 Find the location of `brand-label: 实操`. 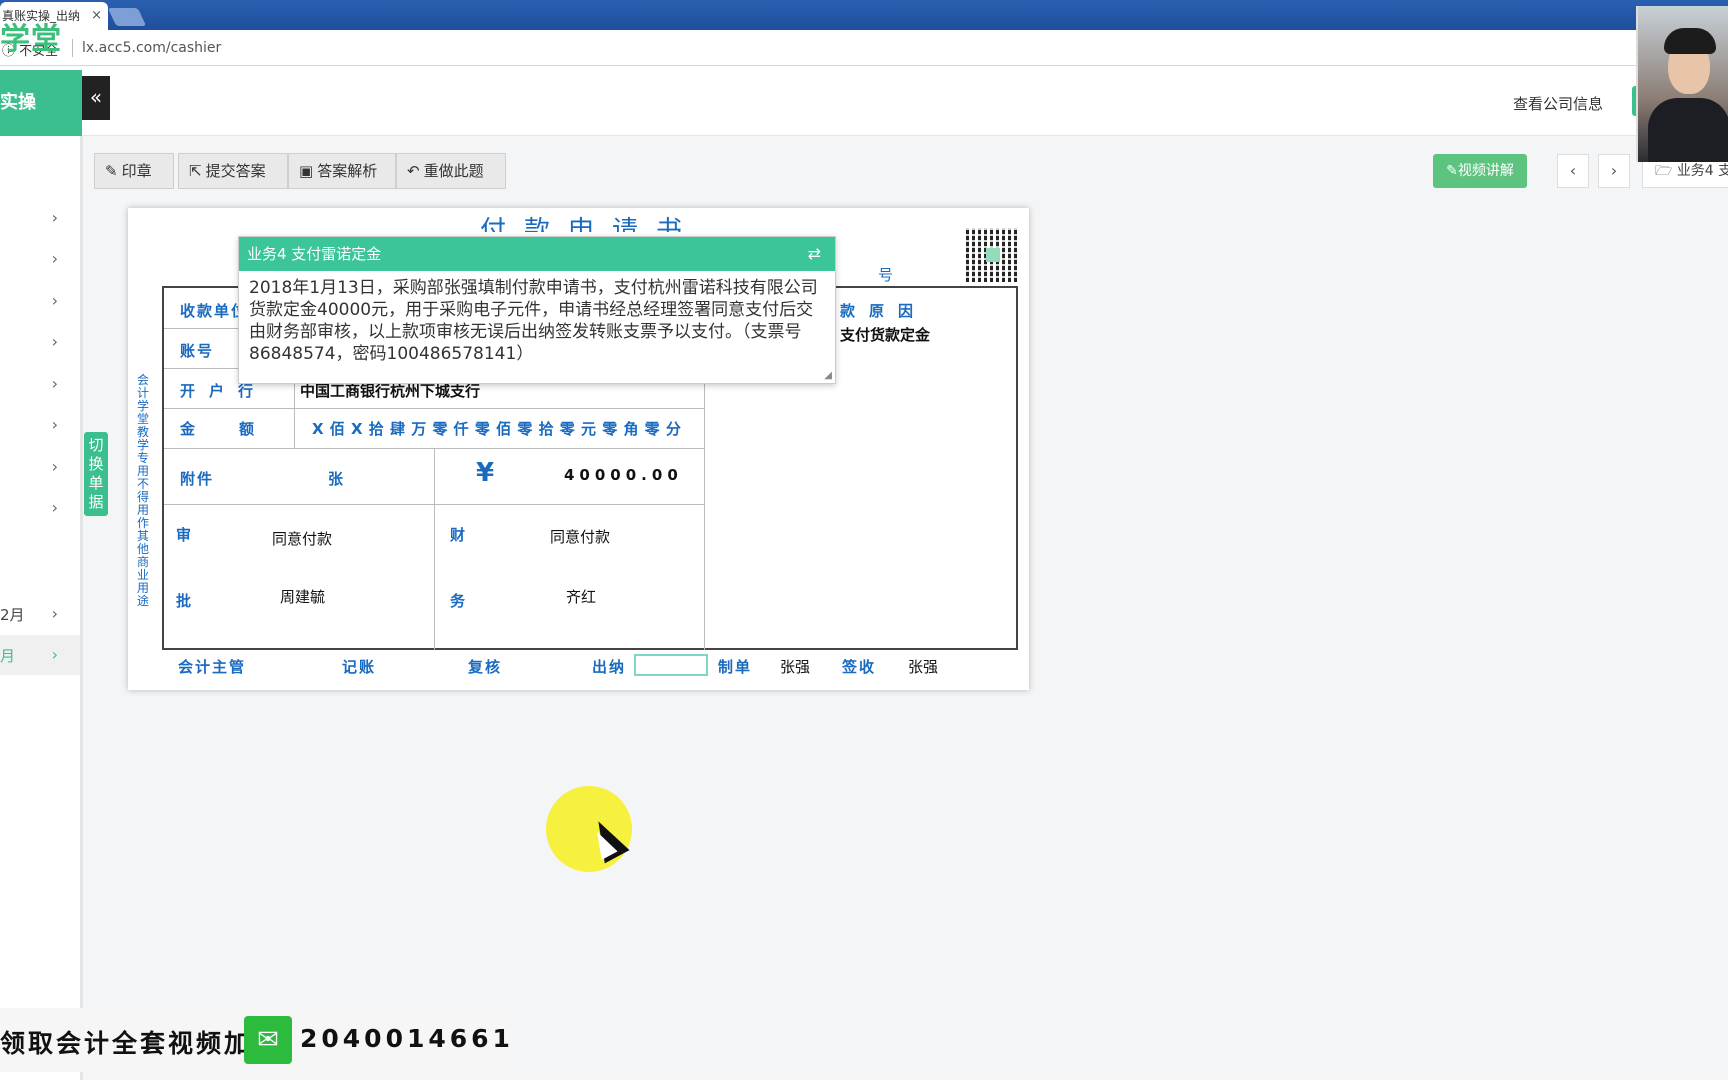

brand-label: 实操 is located at coordinates (41, 103).